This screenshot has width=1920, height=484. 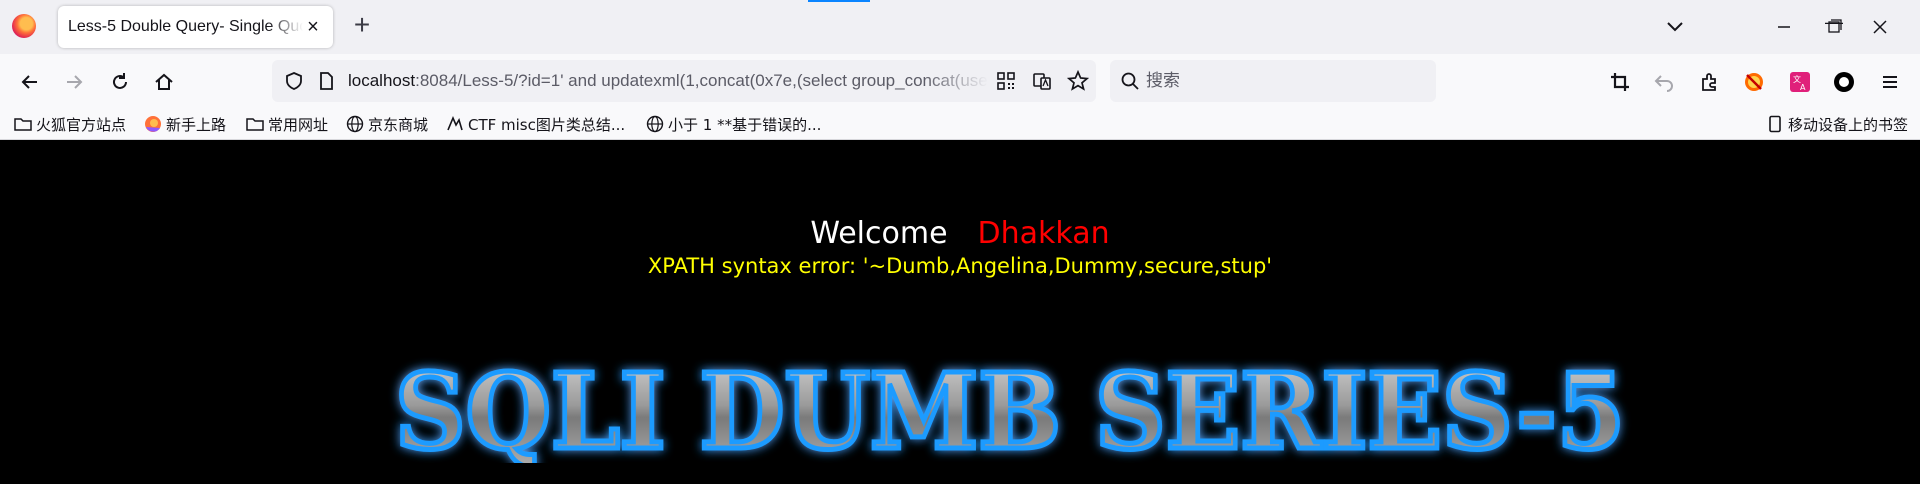 I want to click on close-window-button, so click(x=1880, y=27).